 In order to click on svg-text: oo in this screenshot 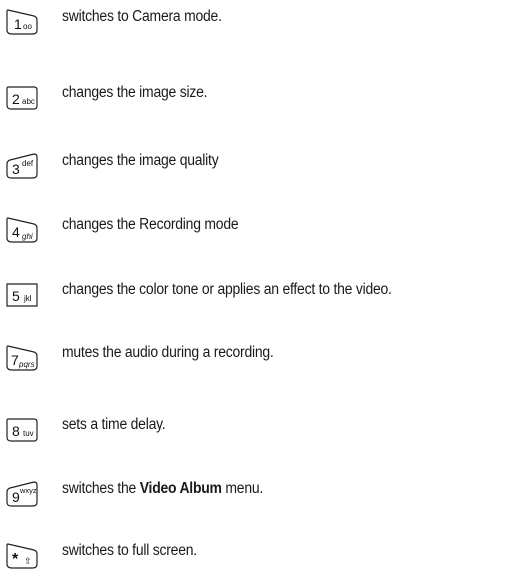, I will do `click(27, 26)`.